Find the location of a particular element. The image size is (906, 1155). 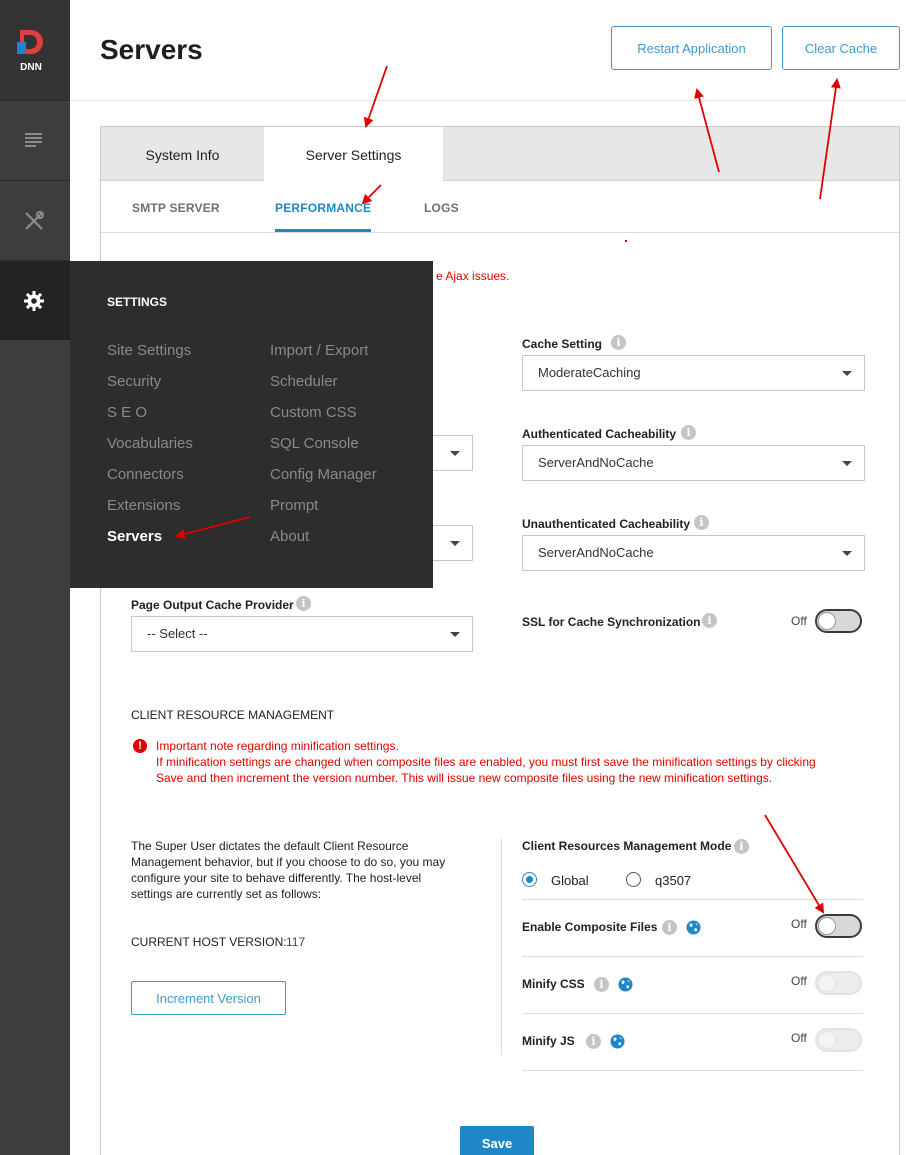

error-icon: ! is located at coordinates (140, 746).